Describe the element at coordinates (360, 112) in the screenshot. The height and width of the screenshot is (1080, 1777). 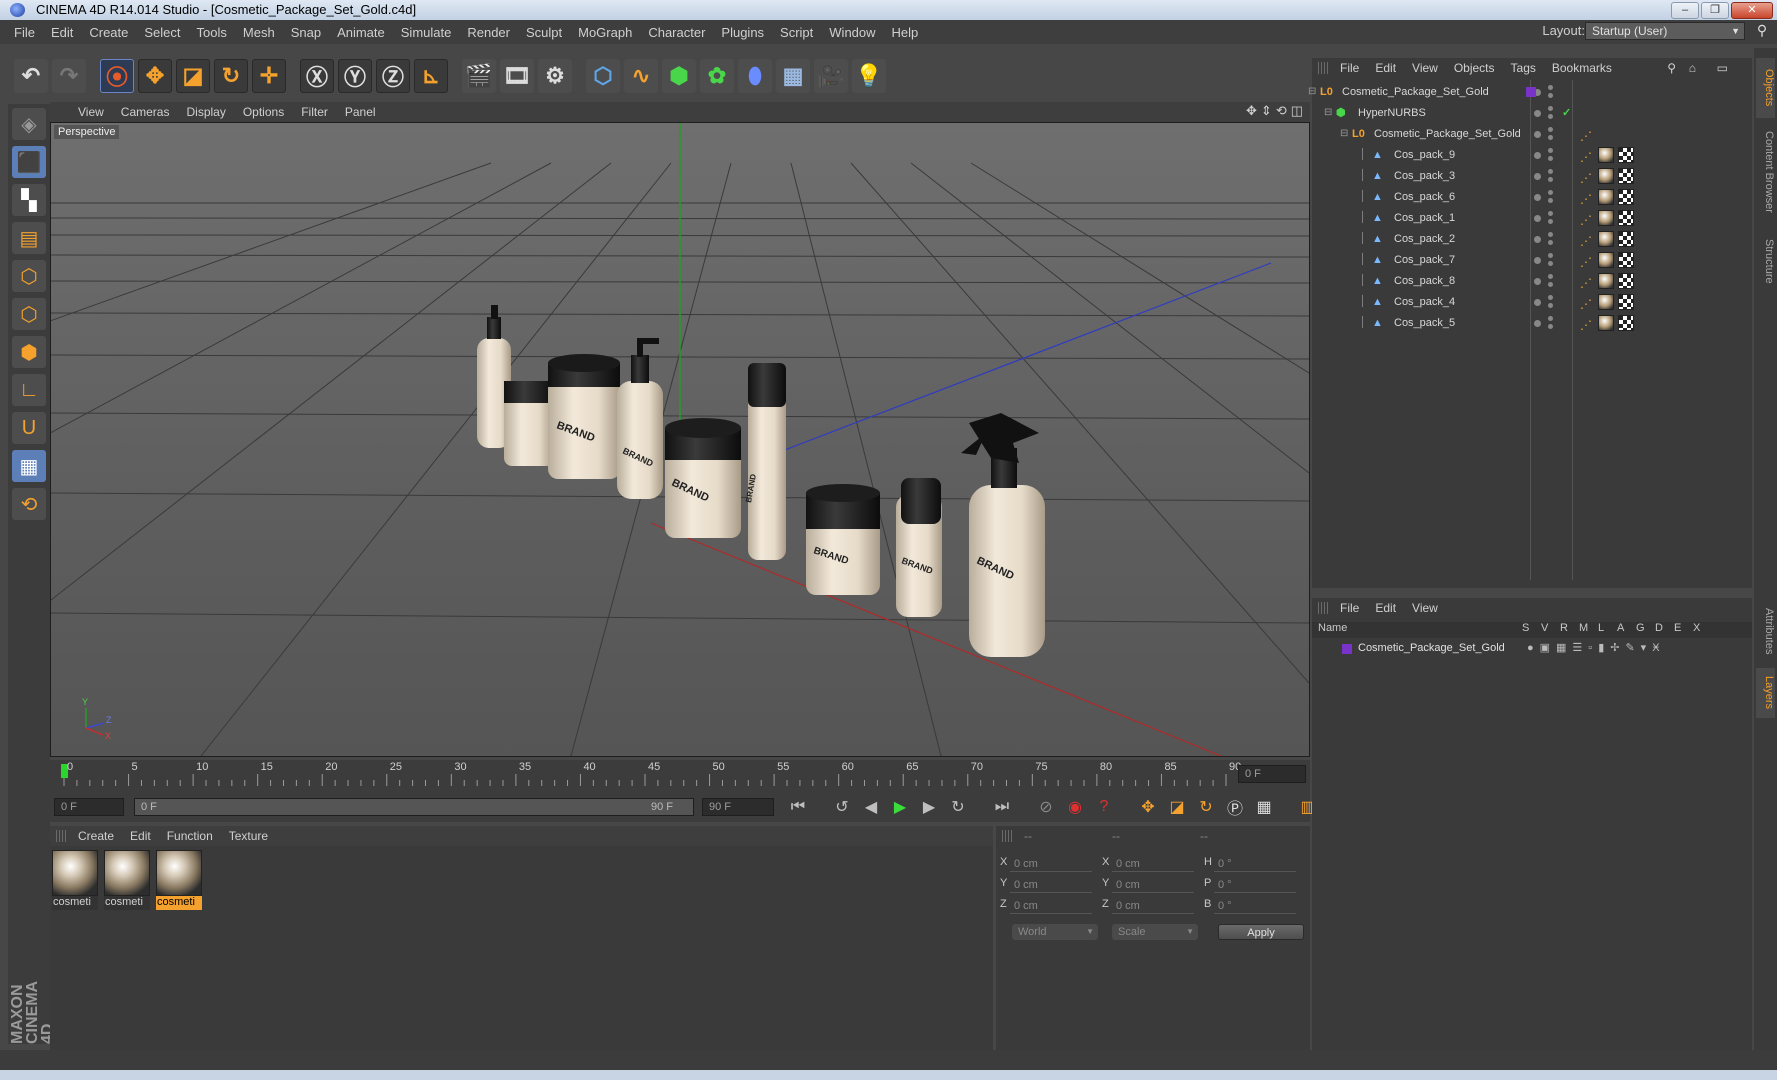
I see `viewport-menu-panel: Panel` at that location.